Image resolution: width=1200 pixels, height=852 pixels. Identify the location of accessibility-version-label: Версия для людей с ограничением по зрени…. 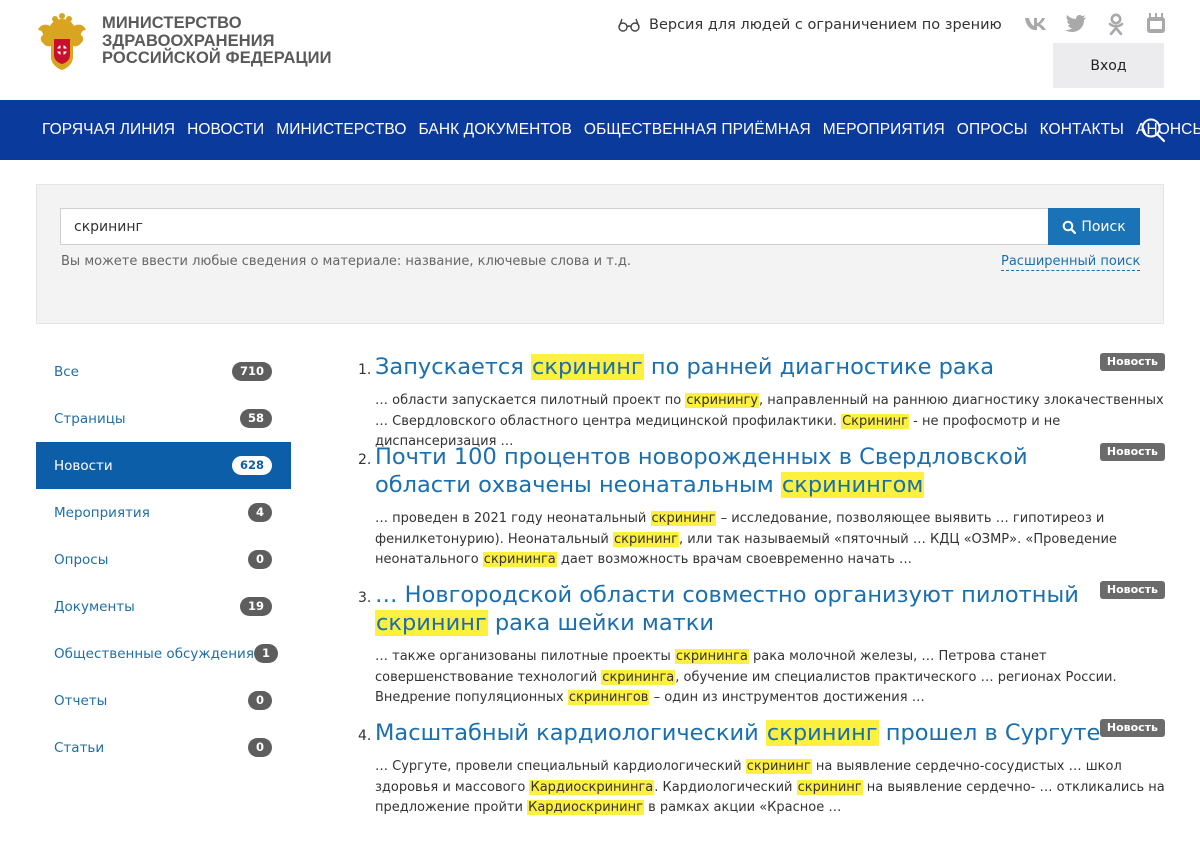
(825, 25).